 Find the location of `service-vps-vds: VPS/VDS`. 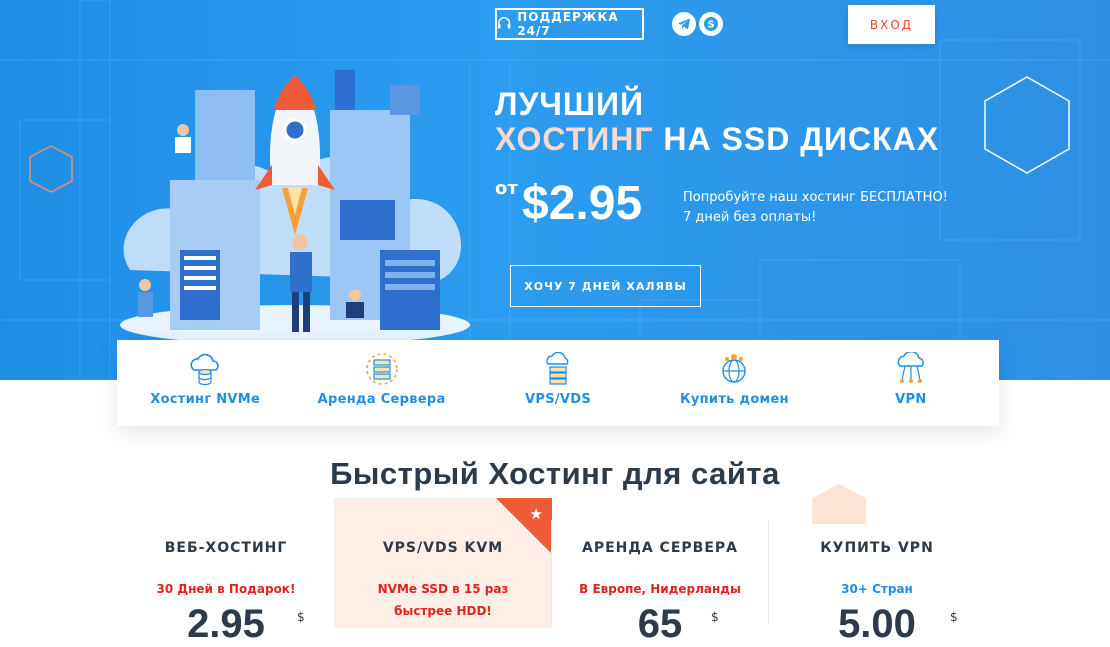

service-vps-vds: VPS/VDS is located at coordinates (558, 383).